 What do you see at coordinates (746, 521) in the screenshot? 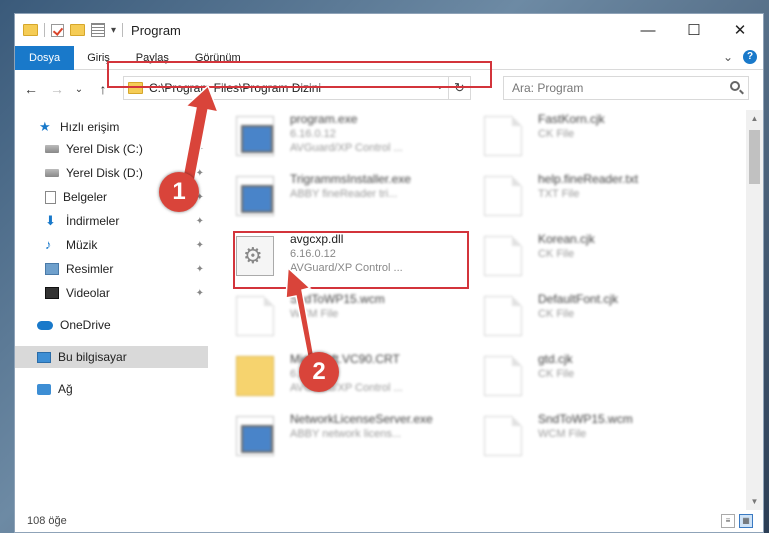
I see `large-icons-view-icon: ▦` at bounding box center [746, 521].